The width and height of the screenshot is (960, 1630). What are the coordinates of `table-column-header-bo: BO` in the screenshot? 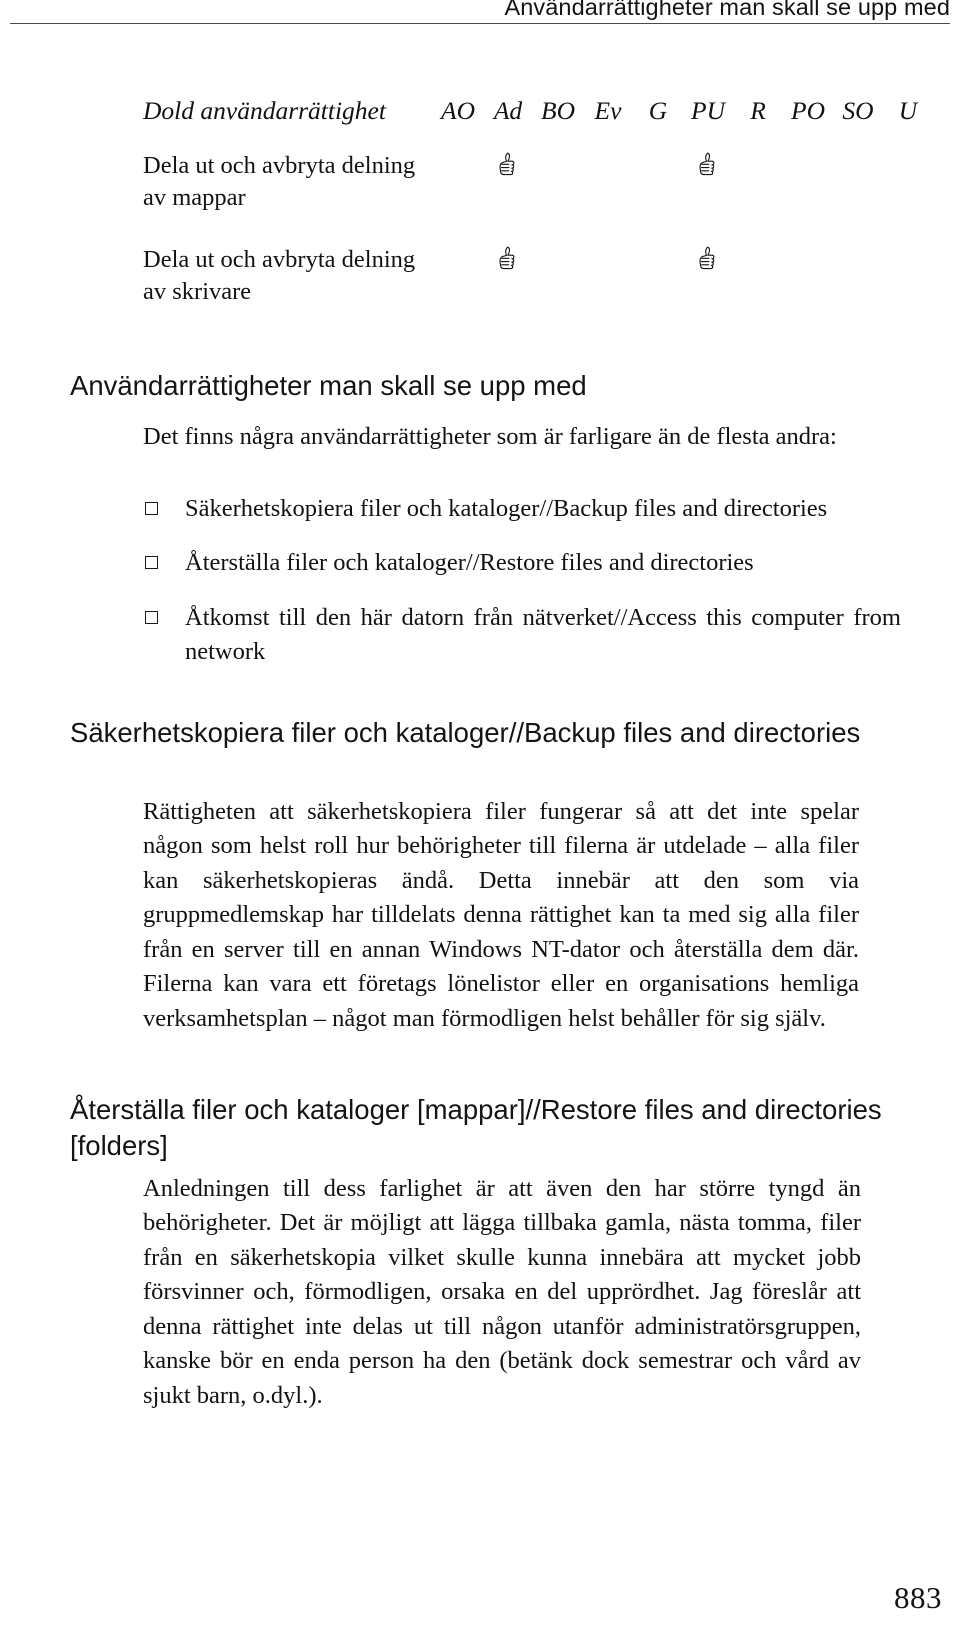 It's located at (558, 110).